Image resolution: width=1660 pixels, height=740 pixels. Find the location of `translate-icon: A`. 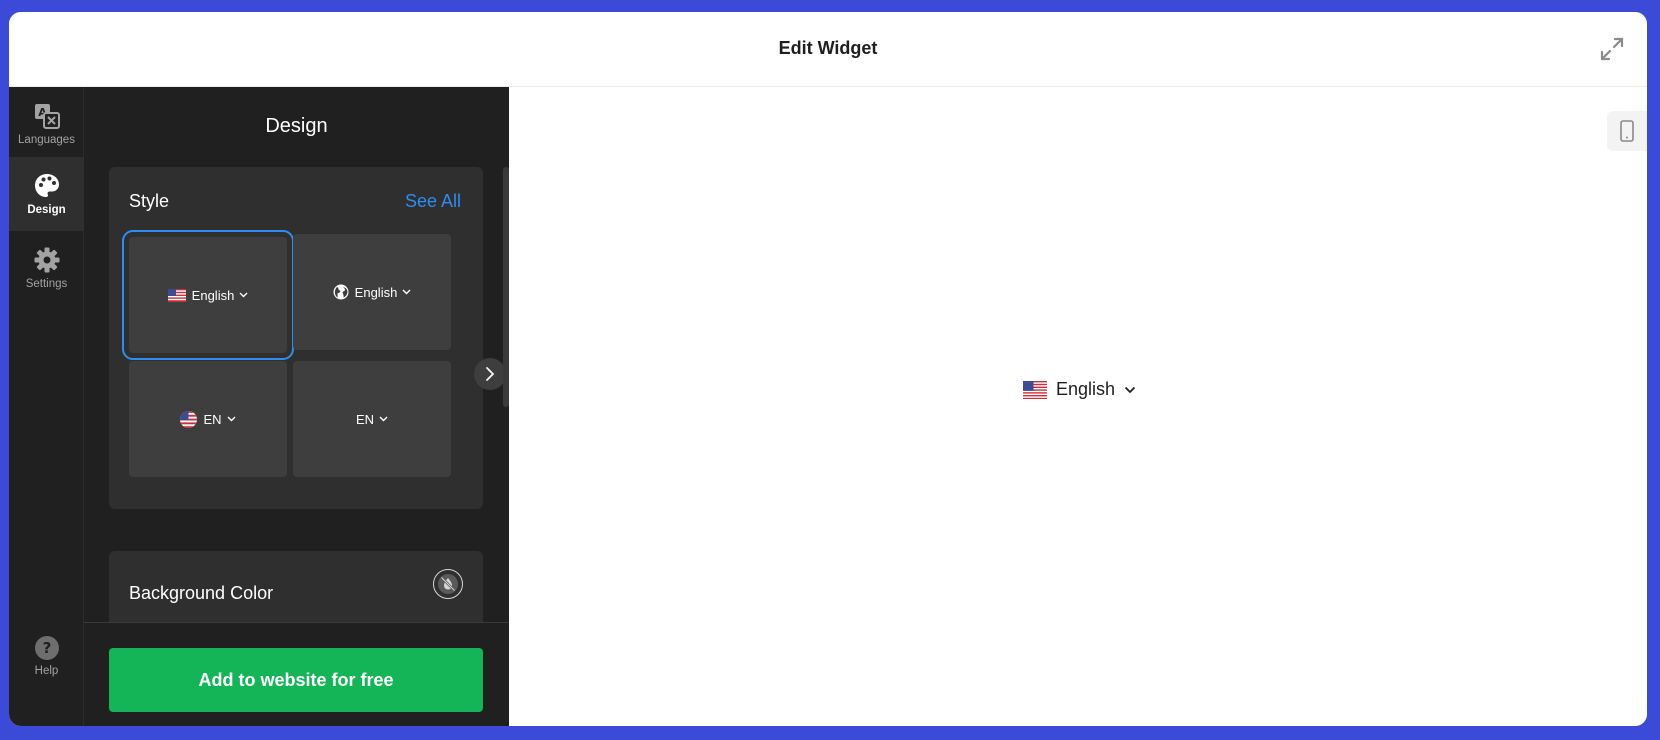

translate-icon: A is located at coordinates (47, 116).